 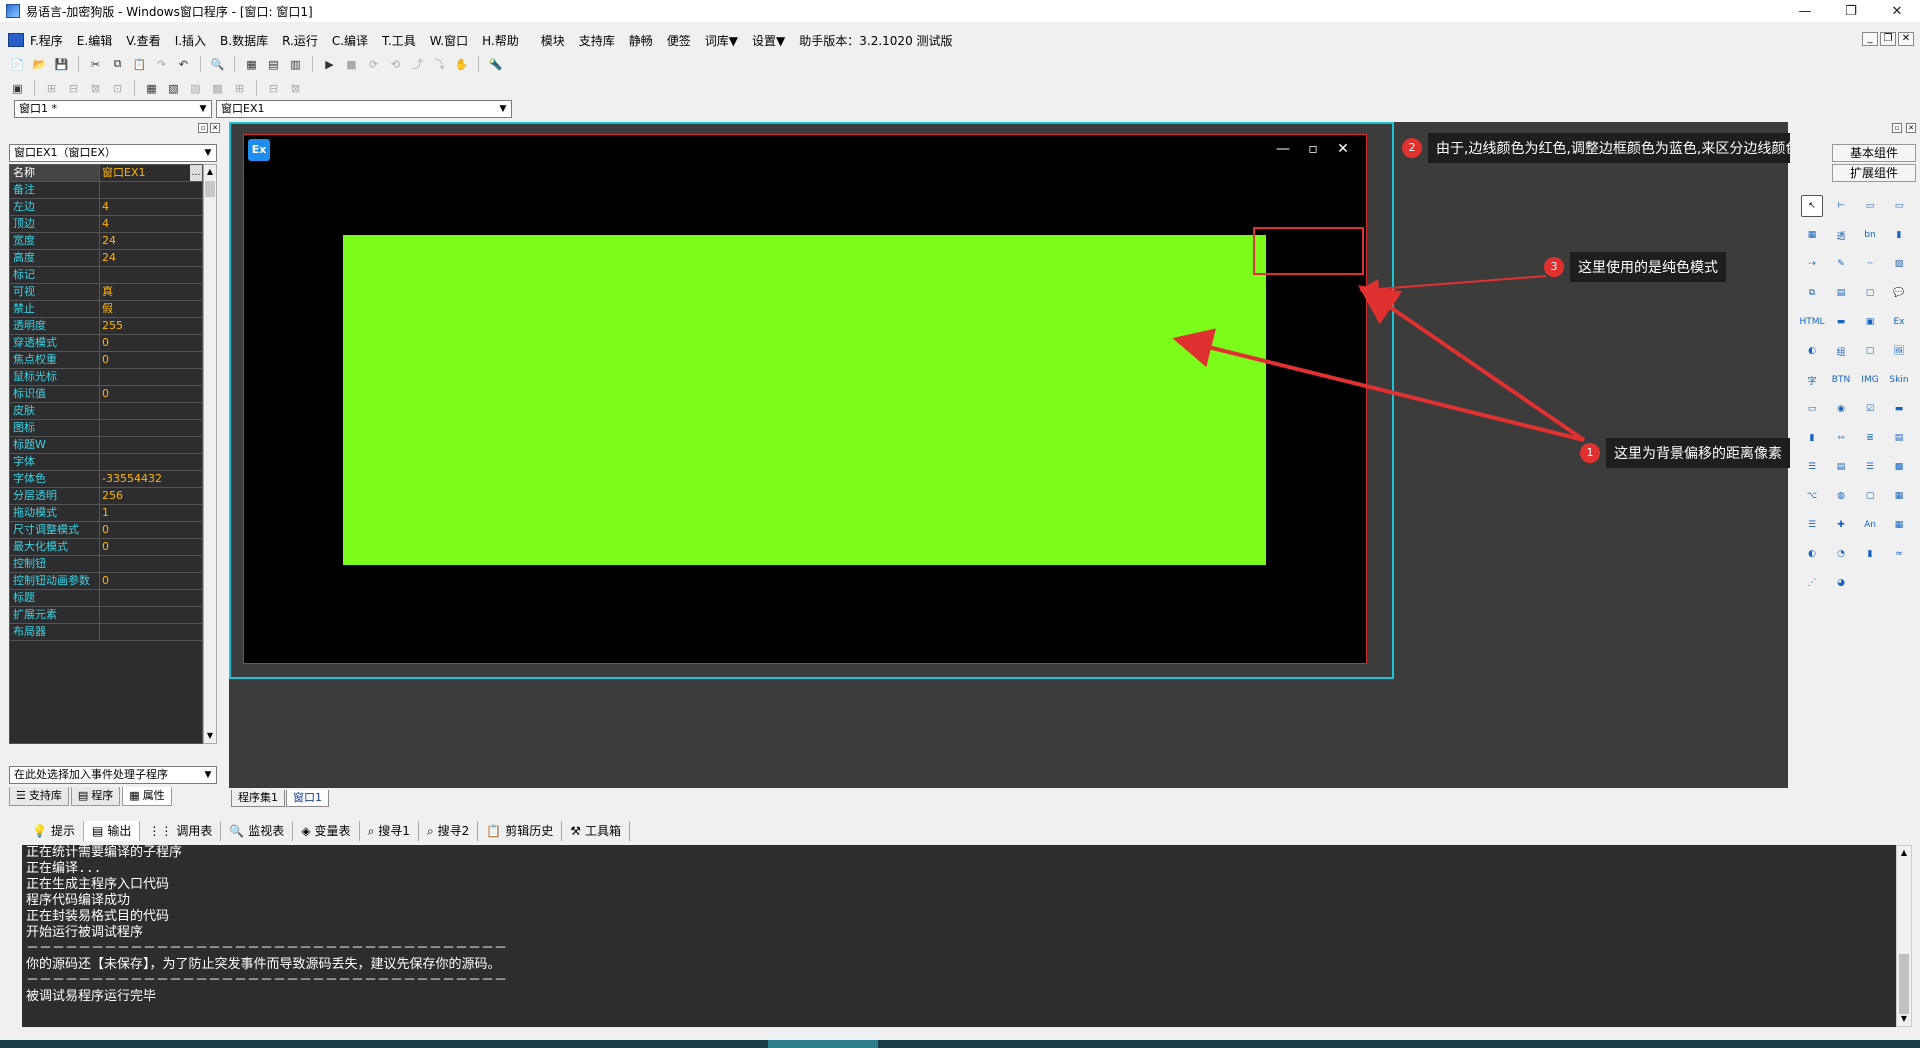 I want to click on property-row: 焦点权重 0, so click(x=106, y=360).